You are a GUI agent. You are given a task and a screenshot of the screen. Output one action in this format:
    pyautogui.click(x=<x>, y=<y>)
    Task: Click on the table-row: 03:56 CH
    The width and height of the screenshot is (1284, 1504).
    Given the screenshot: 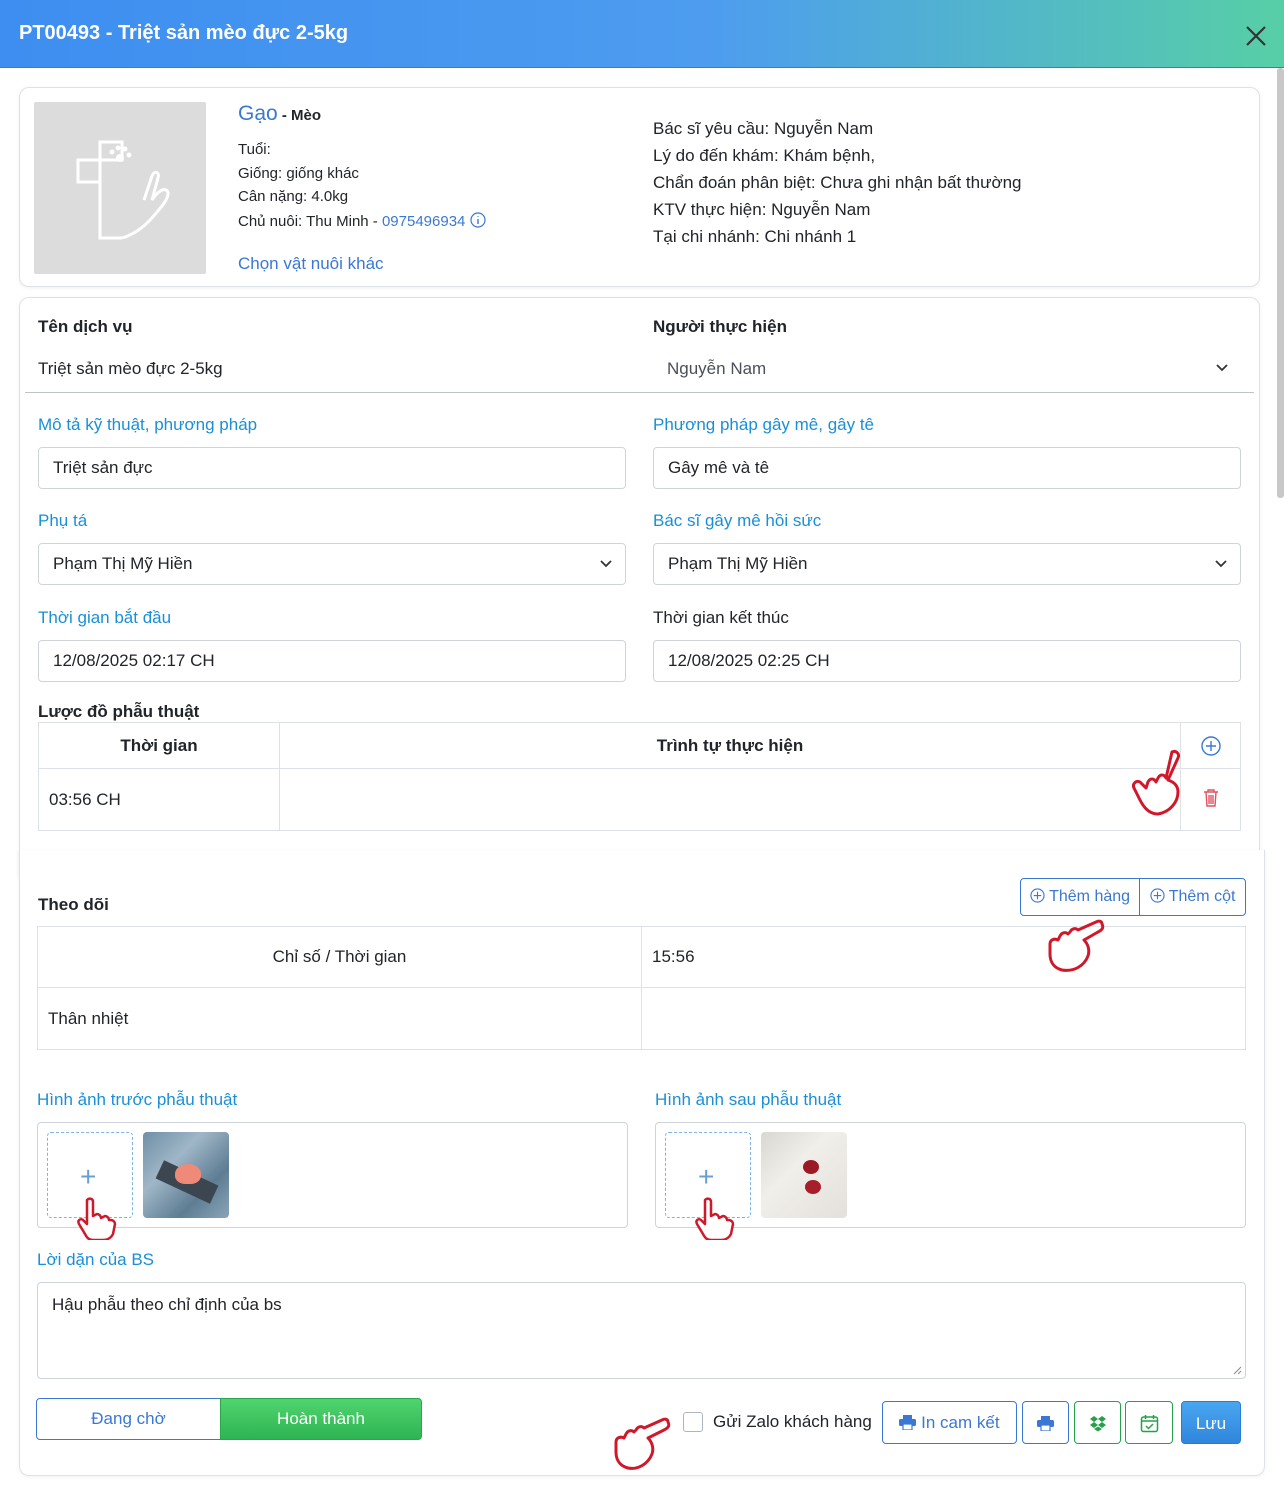 What is the action you would take?
    pyautogui.click(x=159, y=799)
    